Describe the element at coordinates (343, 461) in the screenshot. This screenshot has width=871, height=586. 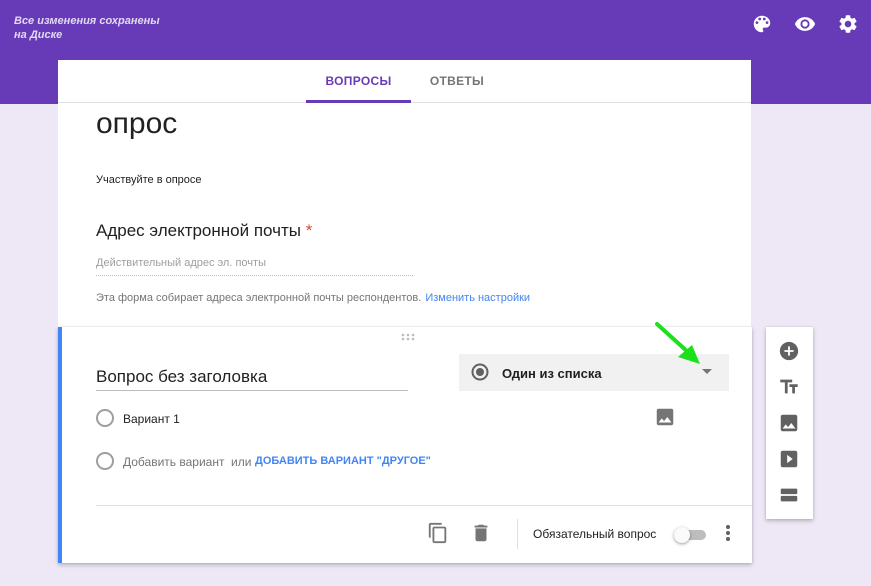
I see `add-other-option-button: ДОБАВИТЬ ВАРИАНТ "ДРУГОЕ"` at that location.